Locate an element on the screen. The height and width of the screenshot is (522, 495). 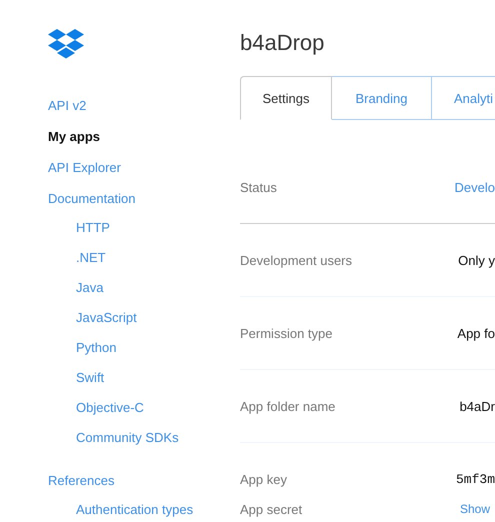
sidebar-link: API Explorer is located at coordinates (84, 167).